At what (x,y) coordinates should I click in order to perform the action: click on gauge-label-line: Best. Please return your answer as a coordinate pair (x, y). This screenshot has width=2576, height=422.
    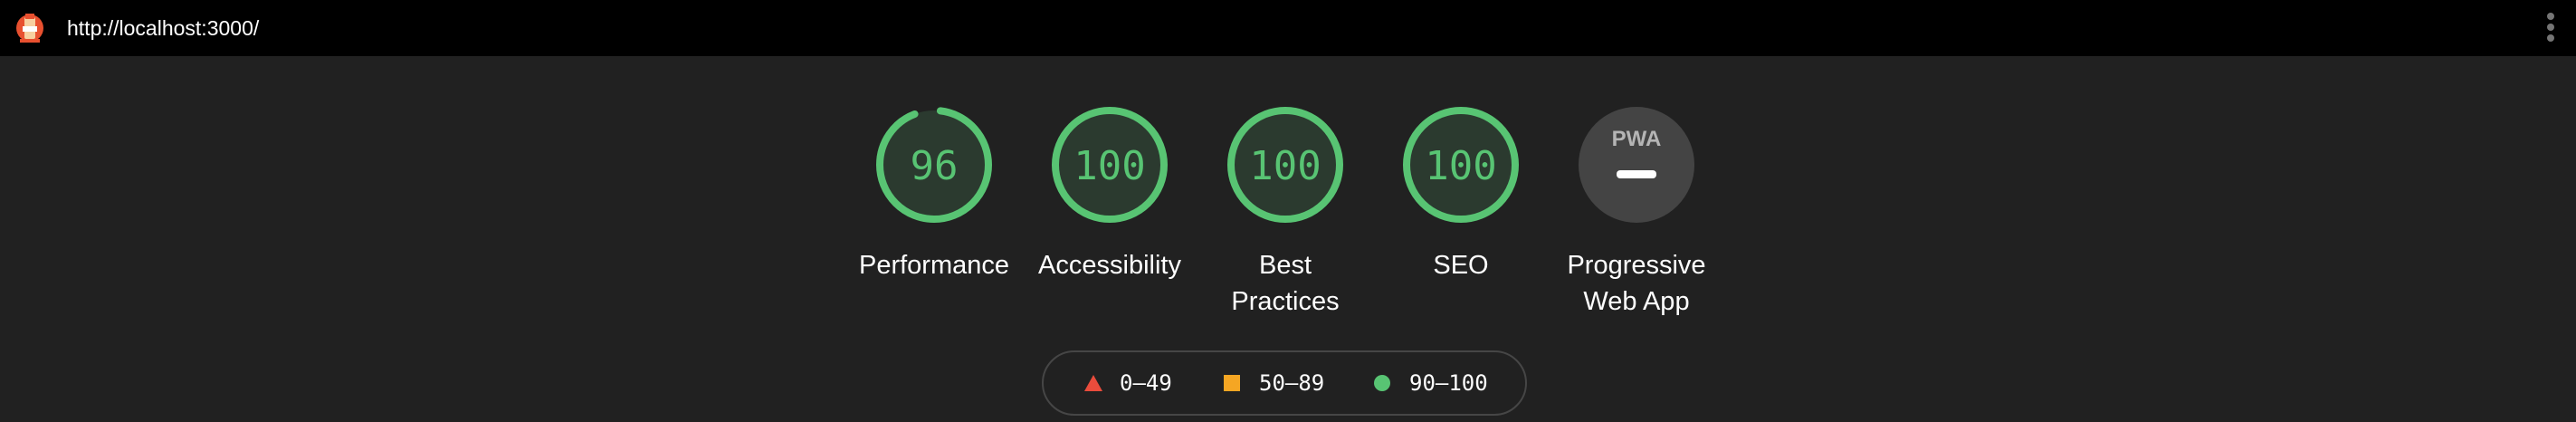
    Looking at the image, I should click on (1285, 265).